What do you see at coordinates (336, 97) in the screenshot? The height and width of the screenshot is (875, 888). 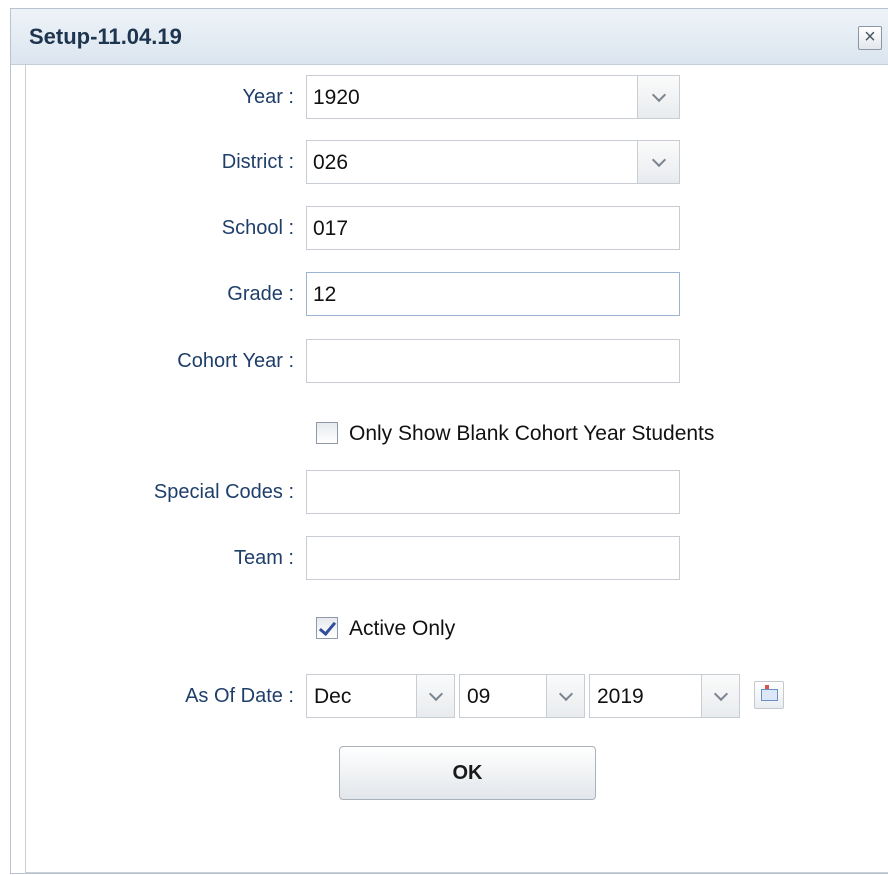 I see `year-value: 1920` at bounding box center [336, 97].